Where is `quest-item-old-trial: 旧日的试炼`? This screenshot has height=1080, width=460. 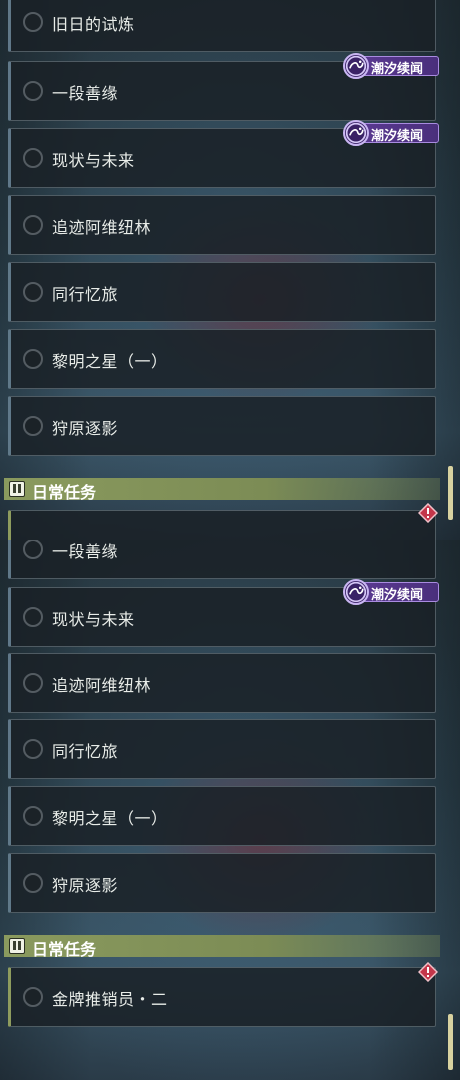
quest-item-old-trial: 旧日的试炼 is located at coordinates (222, 26).